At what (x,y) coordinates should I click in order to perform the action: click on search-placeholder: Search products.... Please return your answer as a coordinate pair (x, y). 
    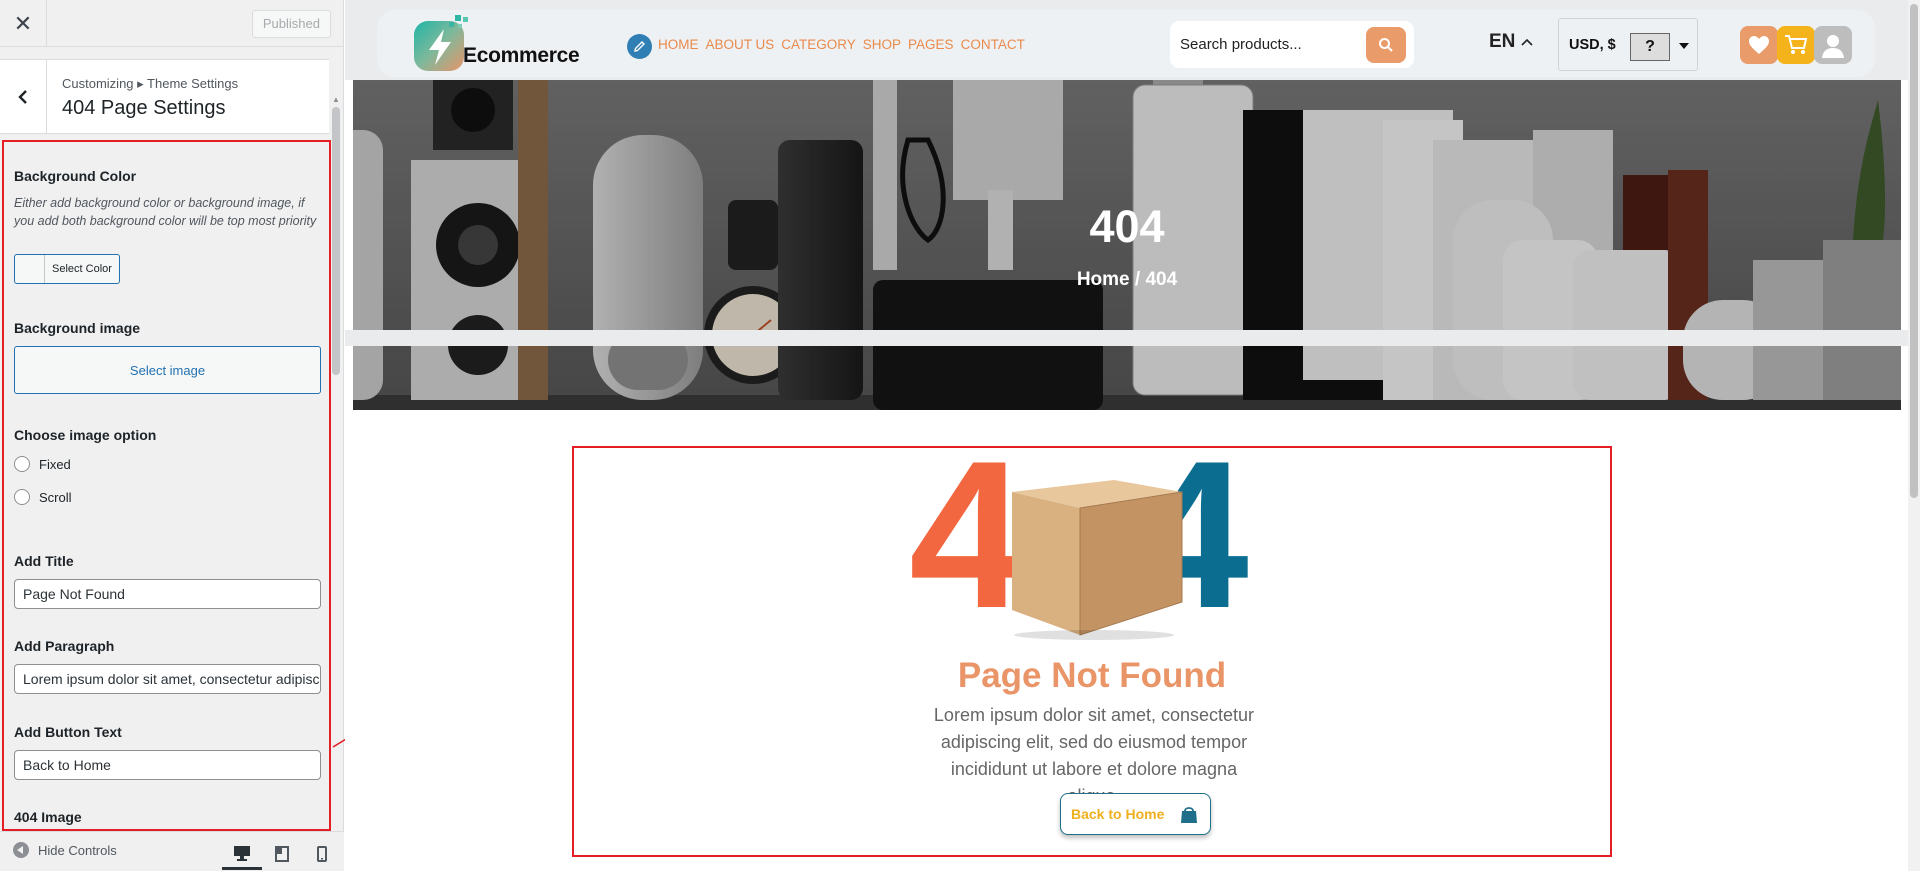
    Looking at the image, I should click on (1241, 44).